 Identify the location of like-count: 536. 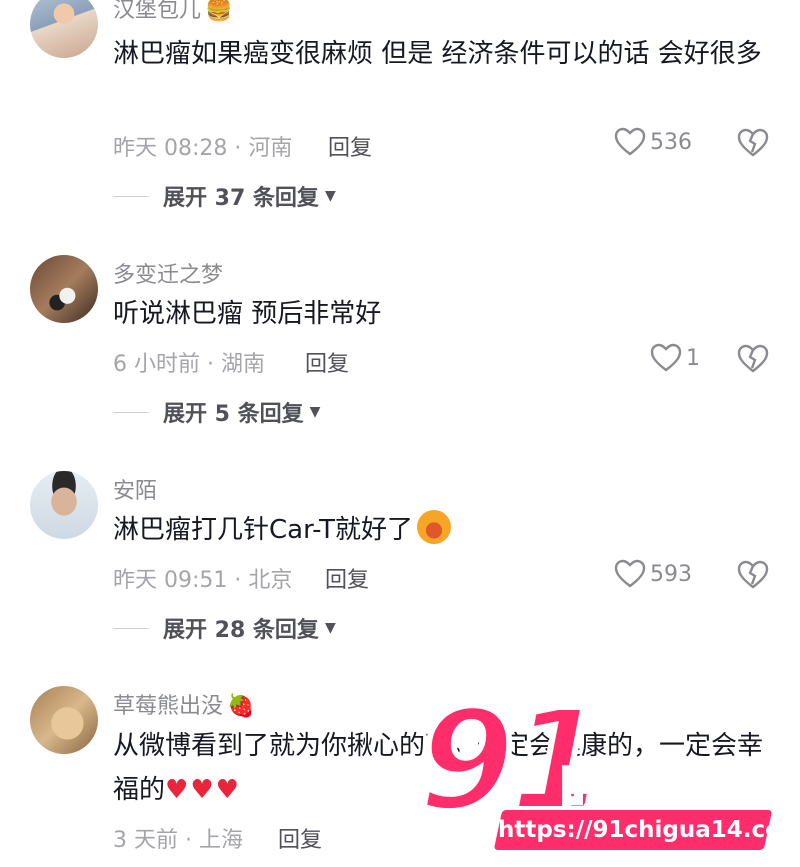
(671, 142).